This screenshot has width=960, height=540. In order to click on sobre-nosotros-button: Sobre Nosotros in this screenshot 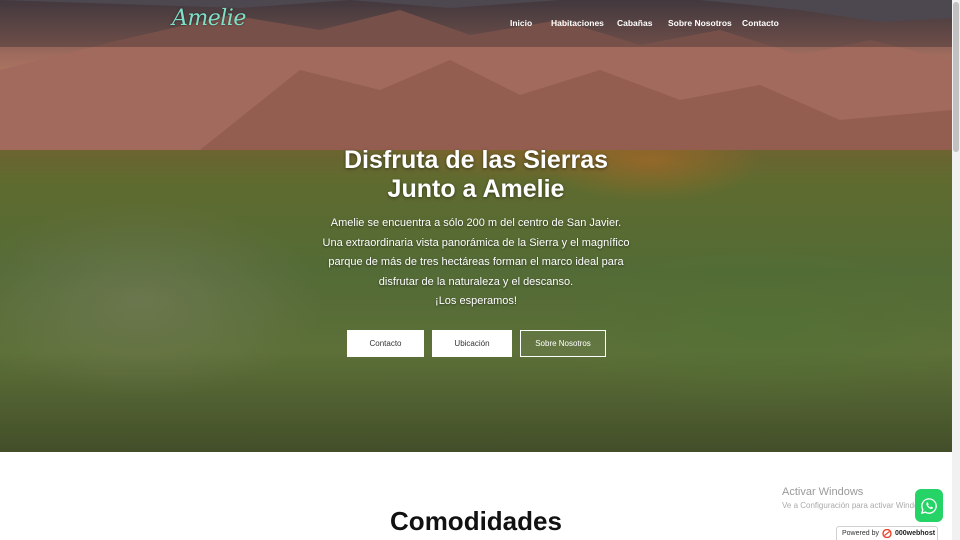, I will do `click(563, 343)`.